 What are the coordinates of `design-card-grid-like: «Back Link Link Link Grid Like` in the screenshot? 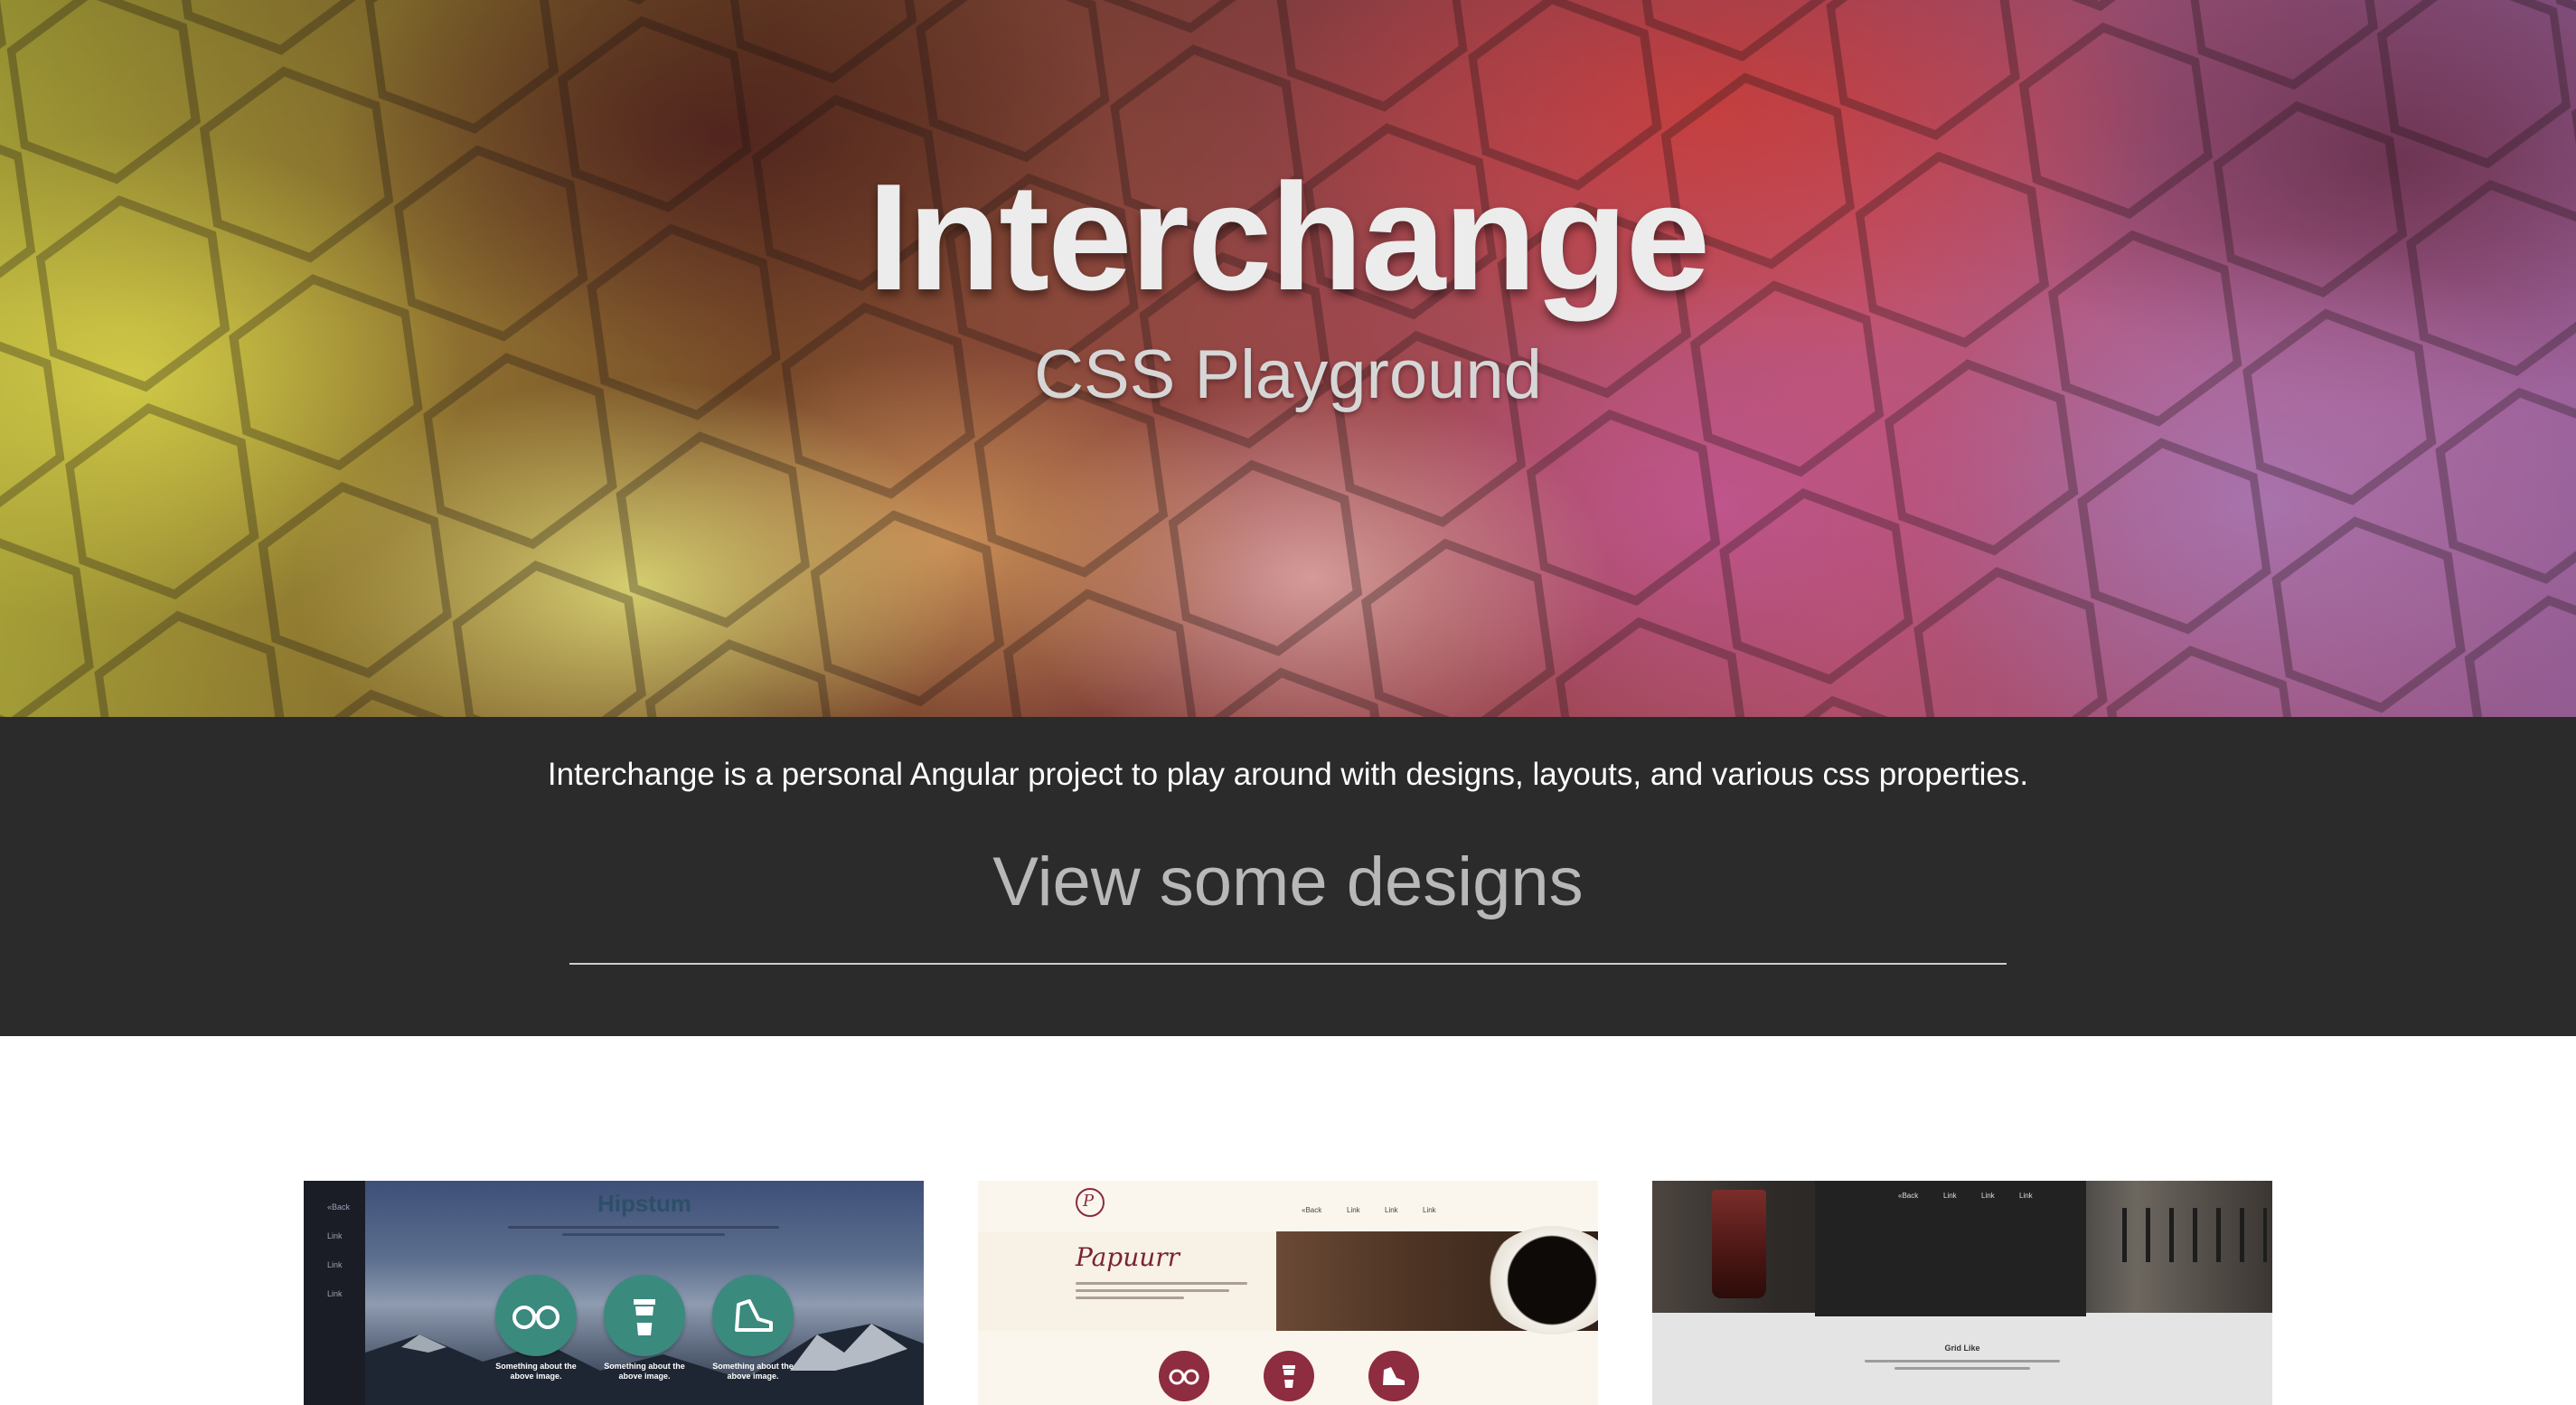 It's located at (1962, 1293).